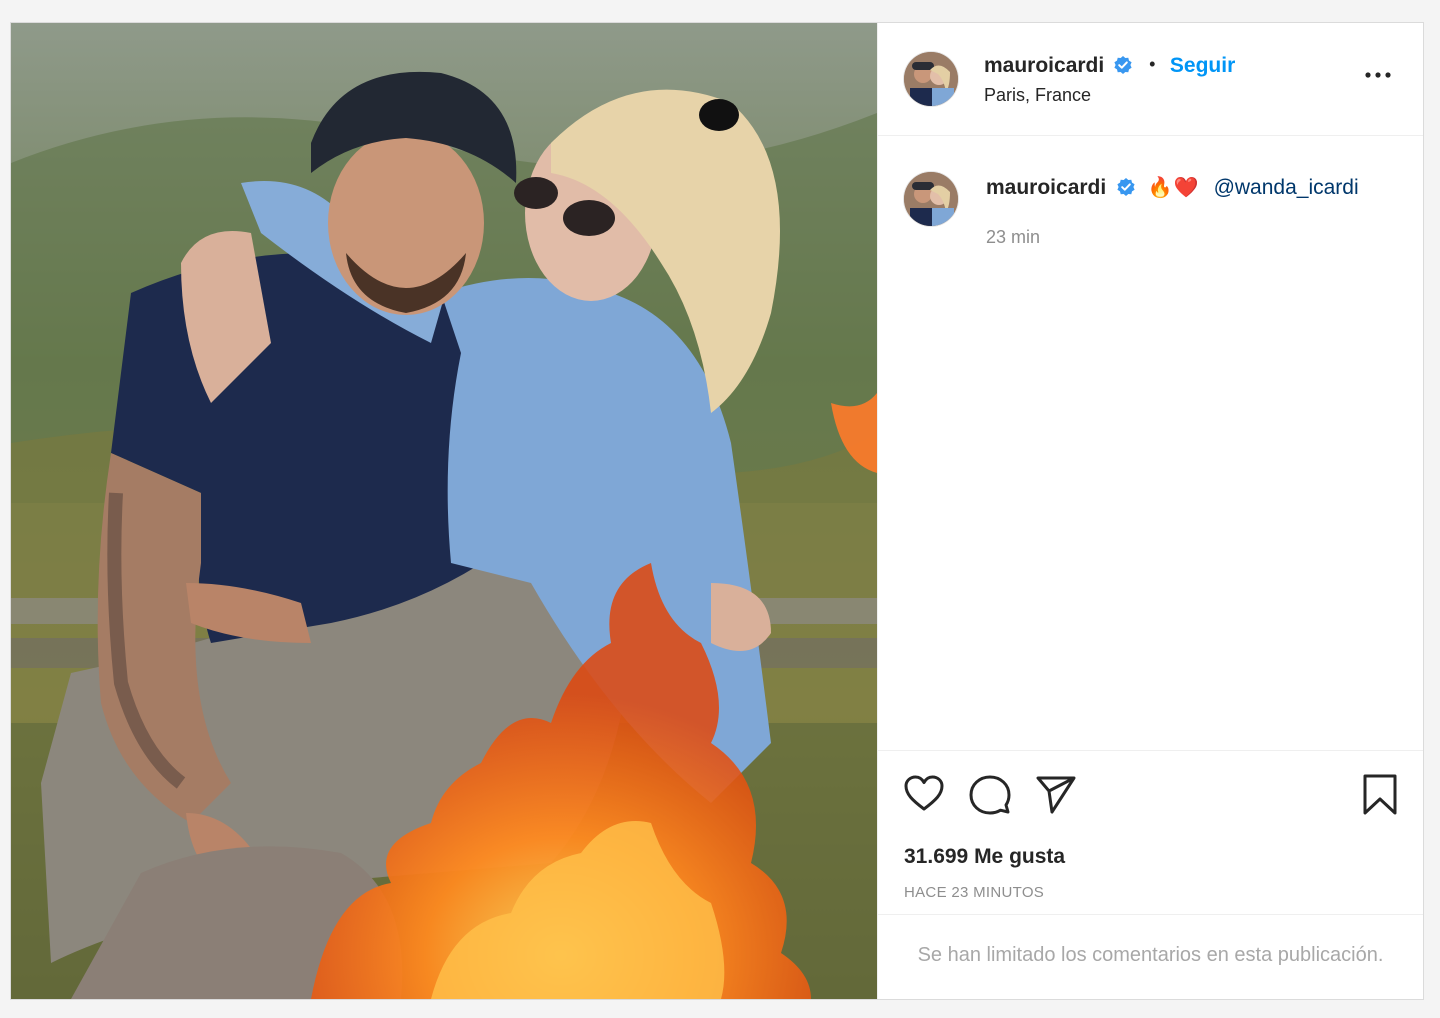  I want to click on likes-count: 31.699 Me gusta, so click(984, 857).